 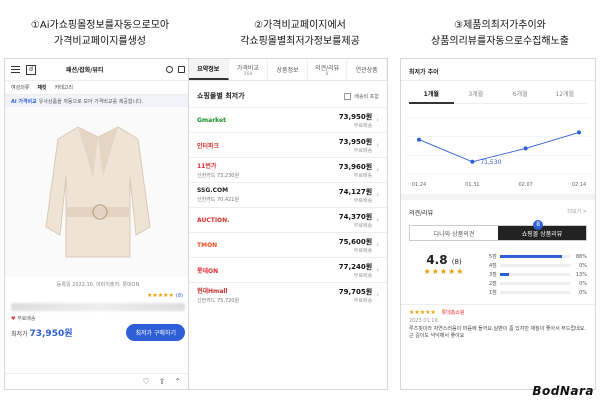 I want to click on score-percent: 0%, so click(x=583, y=283).